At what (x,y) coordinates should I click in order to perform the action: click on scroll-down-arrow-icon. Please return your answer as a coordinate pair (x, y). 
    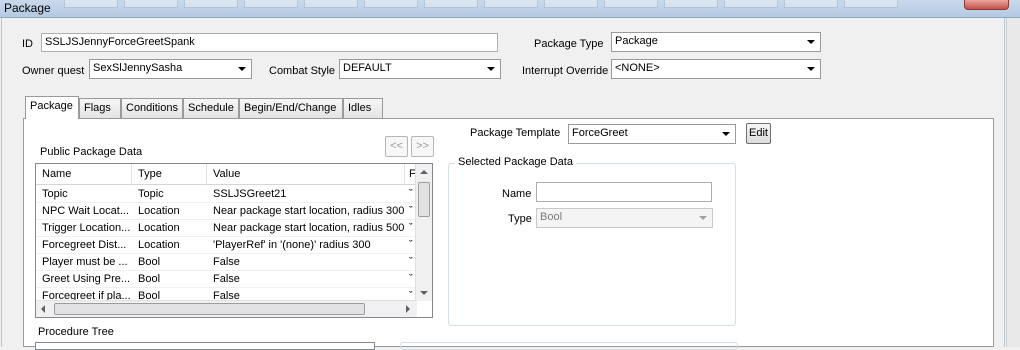
    Looking at the image, I should click on (424, 293).